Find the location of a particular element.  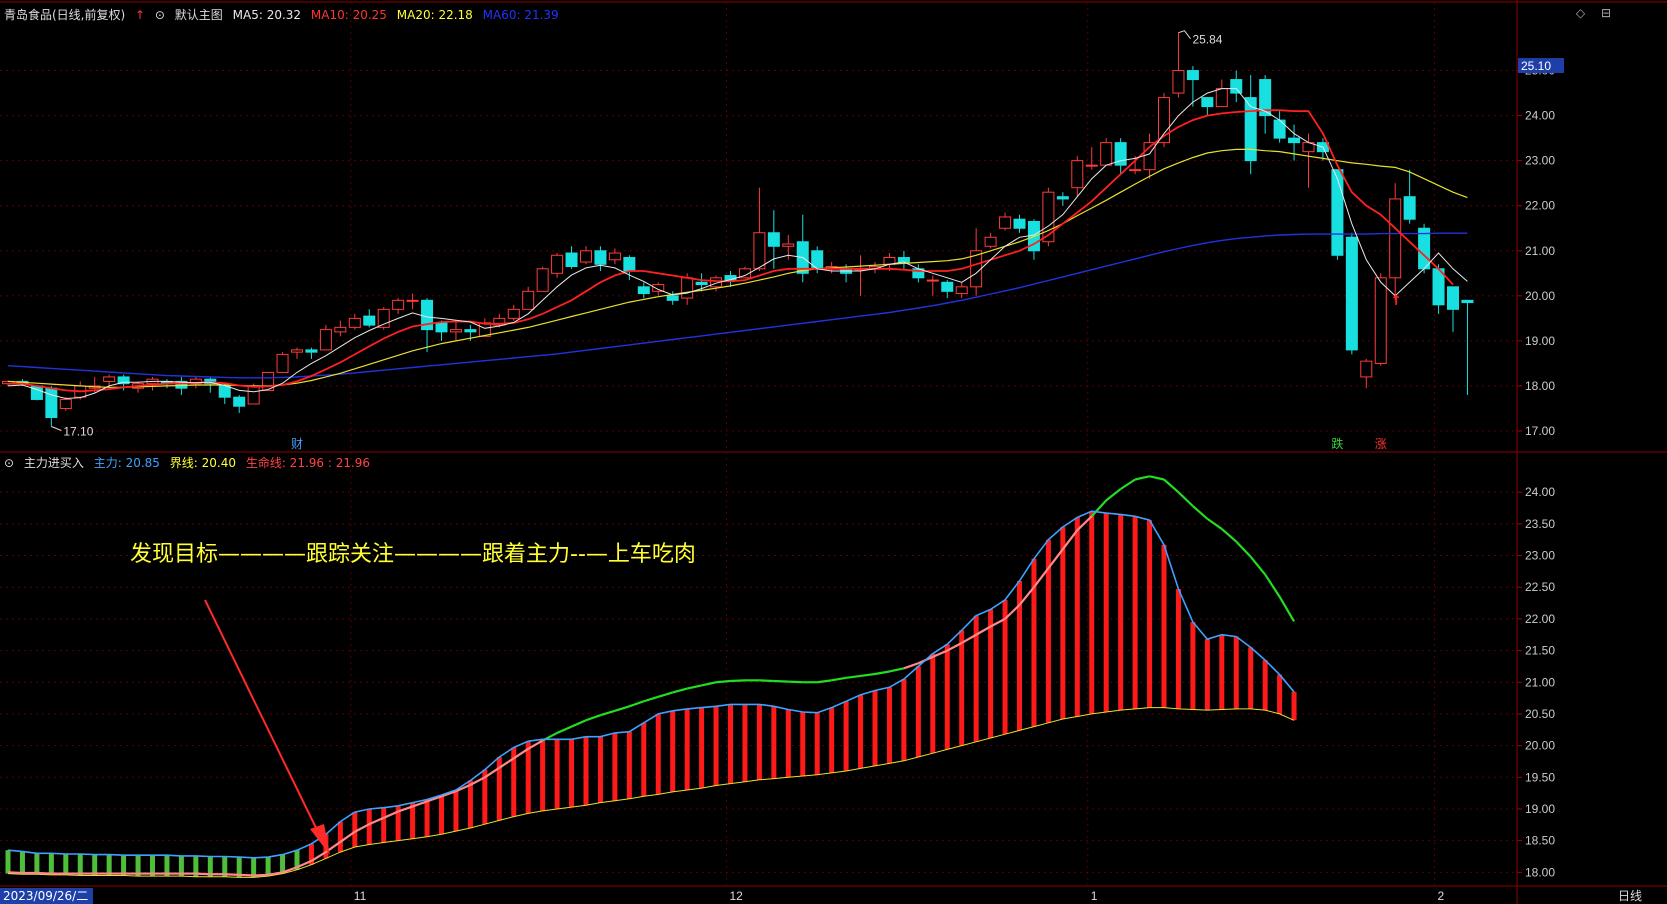

annotation-arrow-line is located at coordinates (261, 716).